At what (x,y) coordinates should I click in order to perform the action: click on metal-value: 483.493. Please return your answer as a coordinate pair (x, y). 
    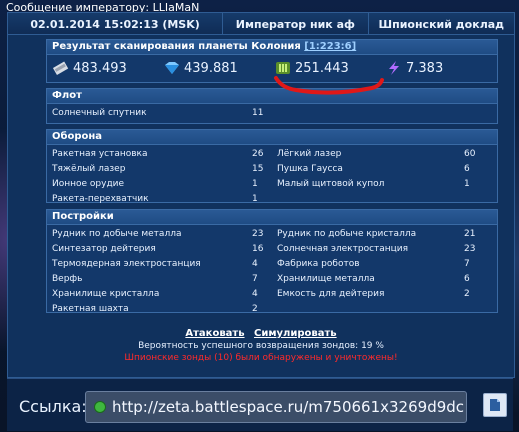
    Looking at the image, I should click on (100, 68).